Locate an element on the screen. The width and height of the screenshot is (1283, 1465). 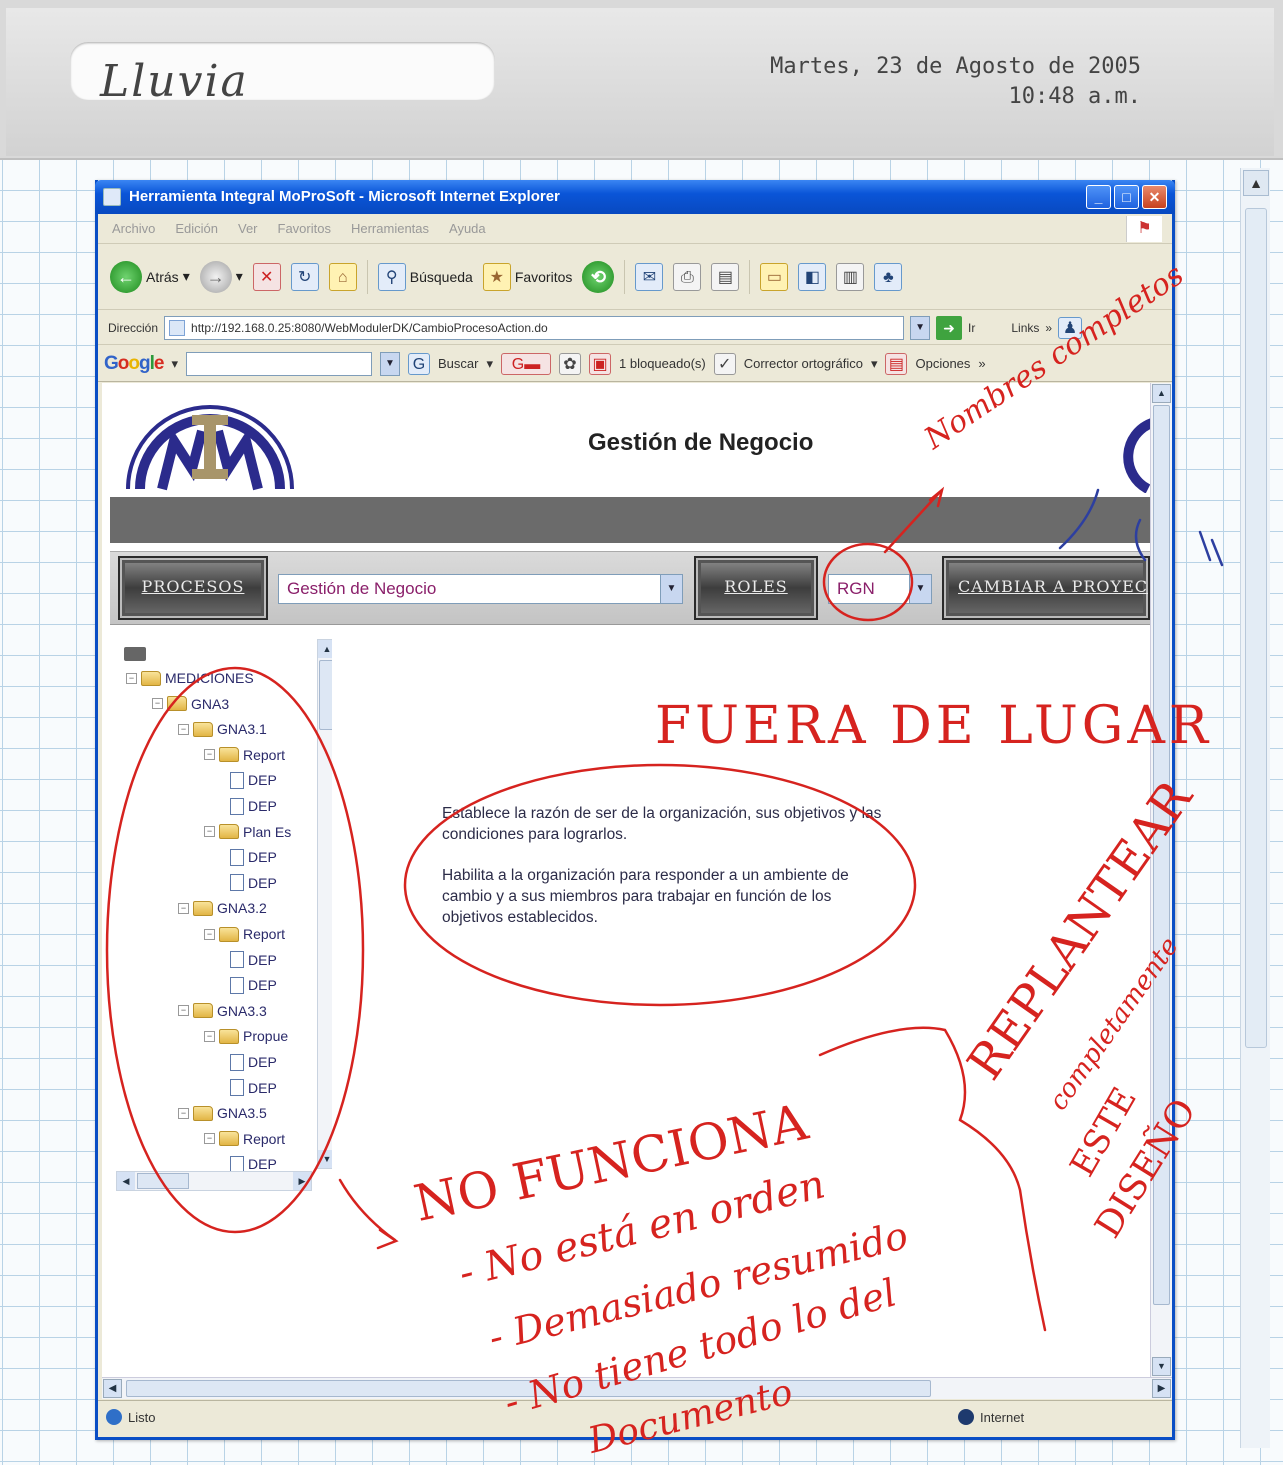
stop-icon: ✕ is located at coordinates (266, 276).